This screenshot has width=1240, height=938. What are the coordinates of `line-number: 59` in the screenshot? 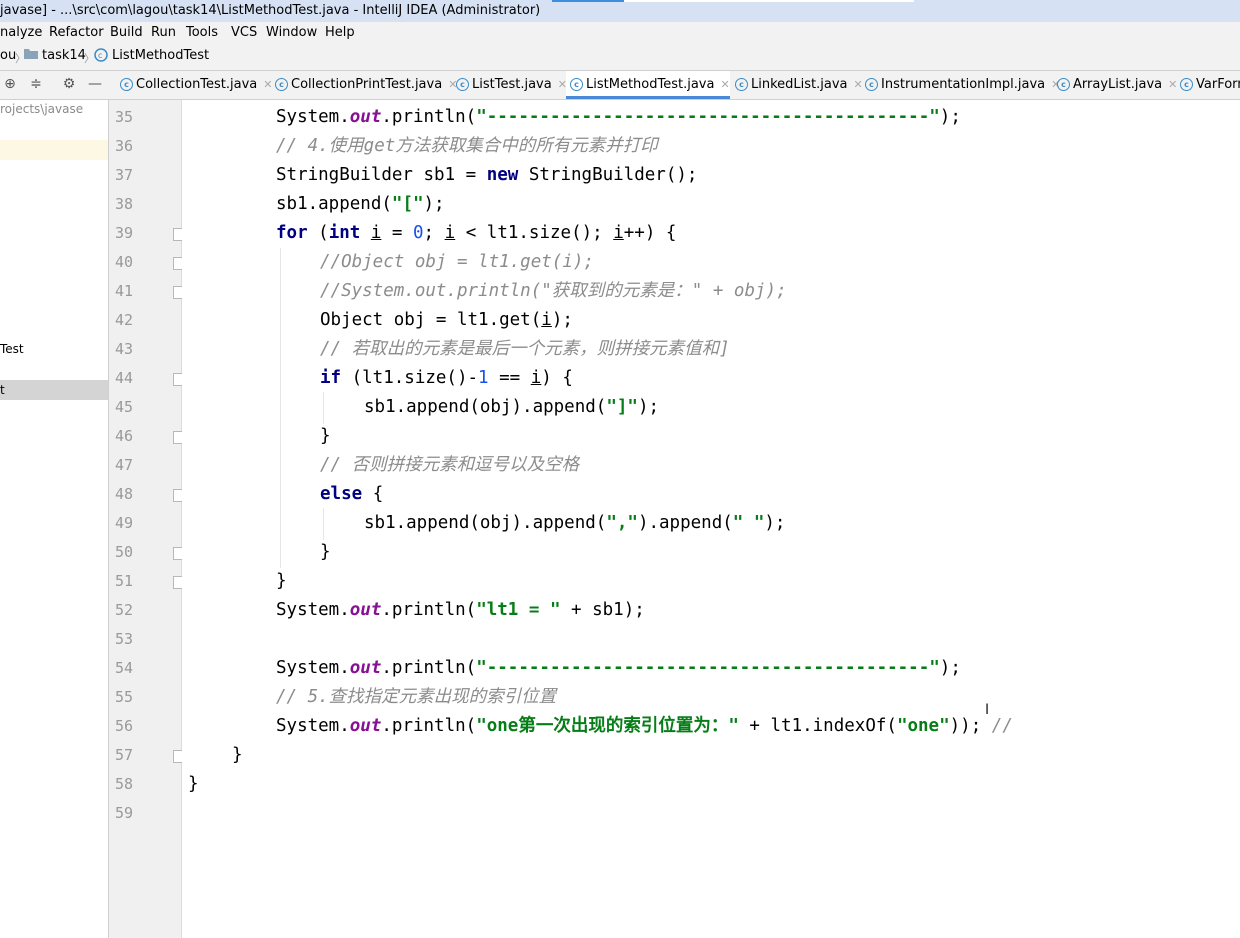 It's located at (123, 813).